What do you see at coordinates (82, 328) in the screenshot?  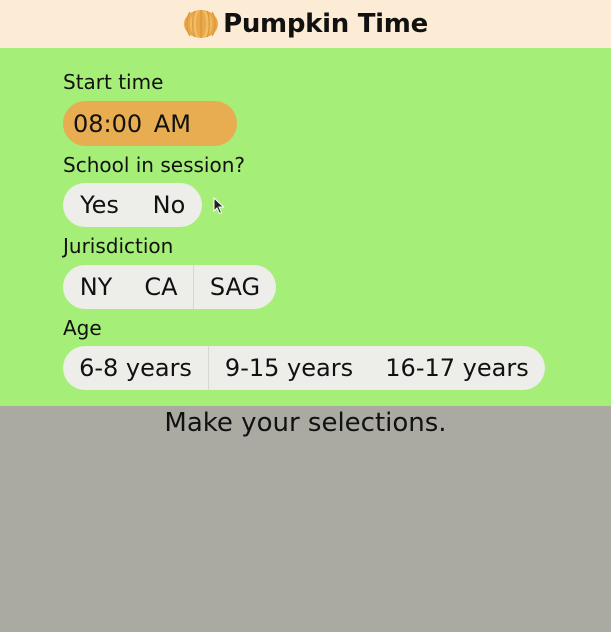 I see `age-label: Age` at bounding box center [82, 328].